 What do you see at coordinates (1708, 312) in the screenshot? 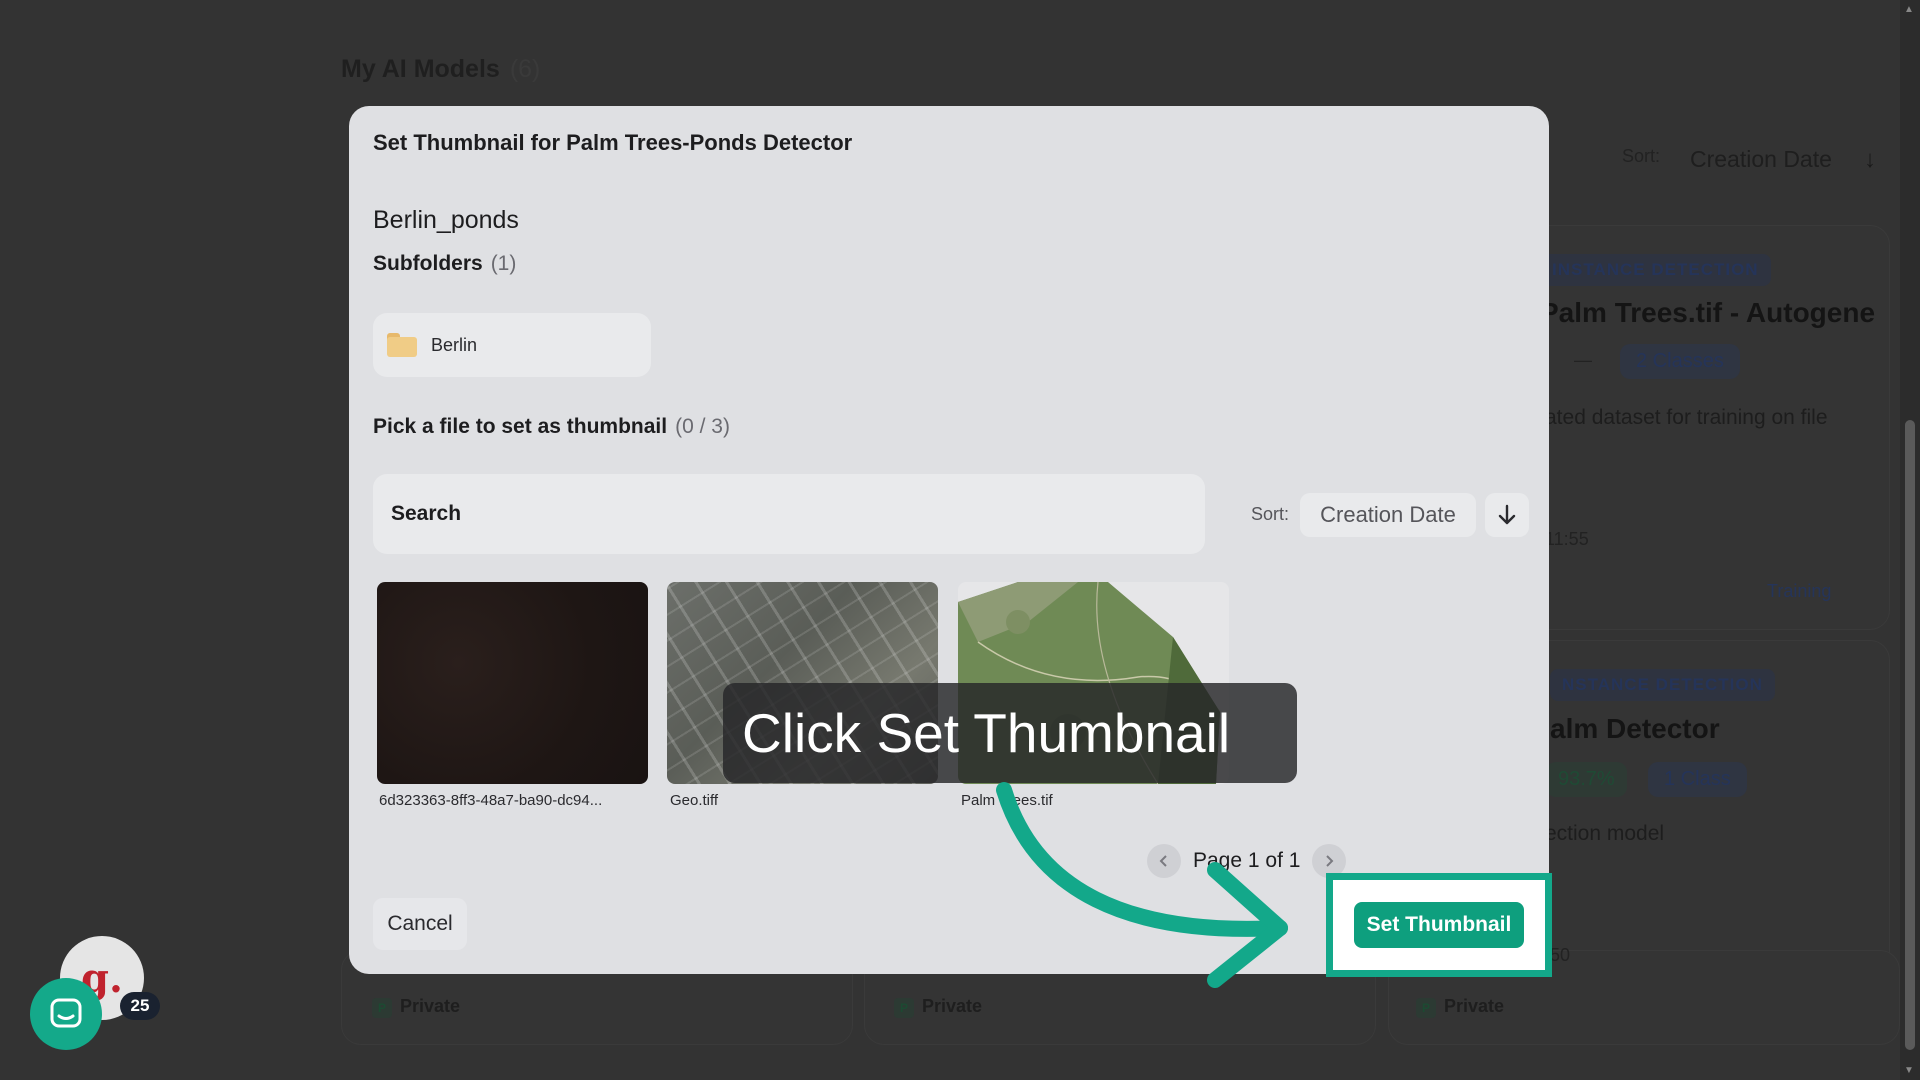
I see `model-title: Palm Trees.tif - Autogene` at bounding box center [1708, 312].